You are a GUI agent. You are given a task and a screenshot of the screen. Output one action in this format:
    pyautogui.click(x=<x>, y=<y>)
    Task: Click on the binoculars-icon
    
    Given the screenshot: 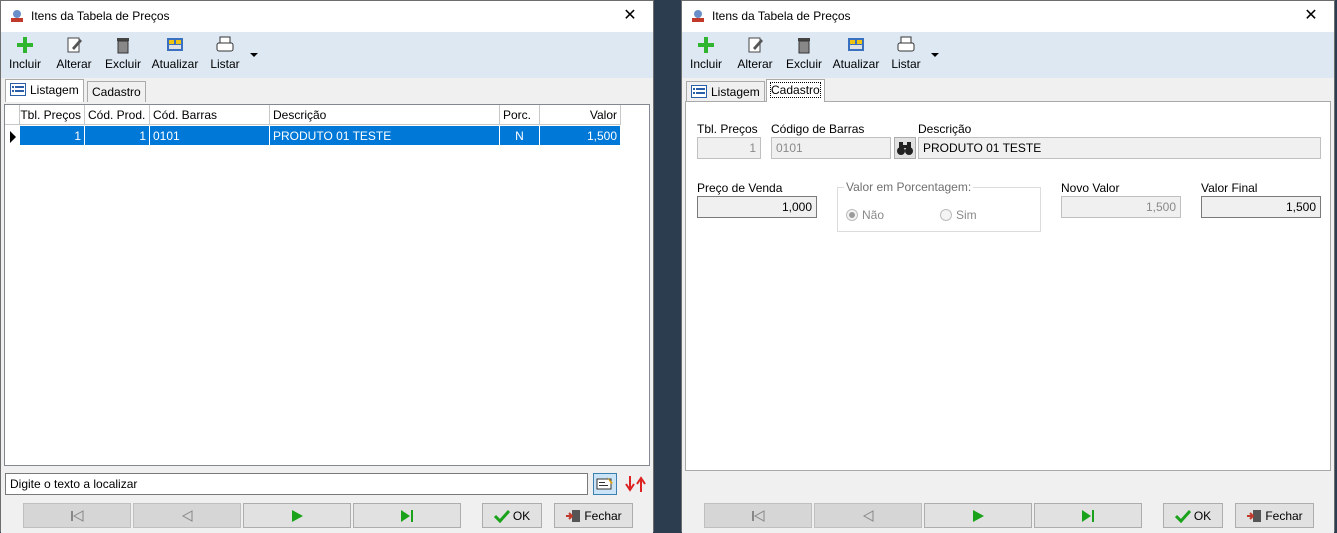 What is the action you would take?
    pyautogui.click(x=905, y=148)
    